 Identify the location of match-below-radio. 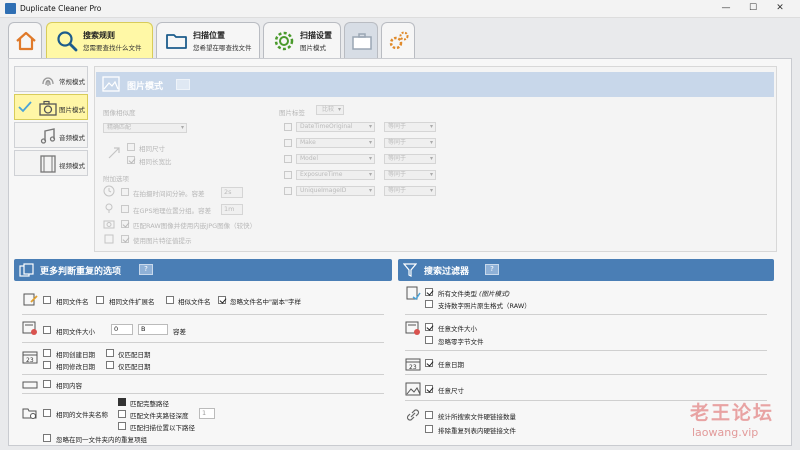
(122, 426).